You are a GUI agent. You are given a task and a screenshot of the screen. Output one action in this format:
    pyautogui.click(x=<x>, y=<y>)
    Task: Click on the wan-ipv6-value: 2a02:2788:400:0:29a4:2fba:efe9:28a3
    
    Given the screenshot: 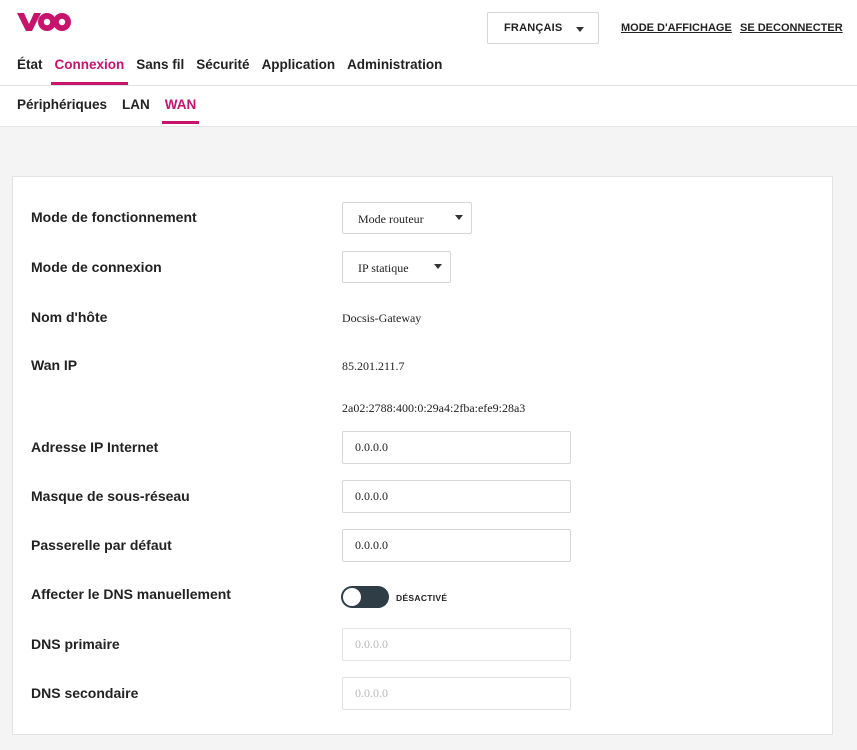 What is the action you would take?
    pyautogui.click(x=434, y=408)
    